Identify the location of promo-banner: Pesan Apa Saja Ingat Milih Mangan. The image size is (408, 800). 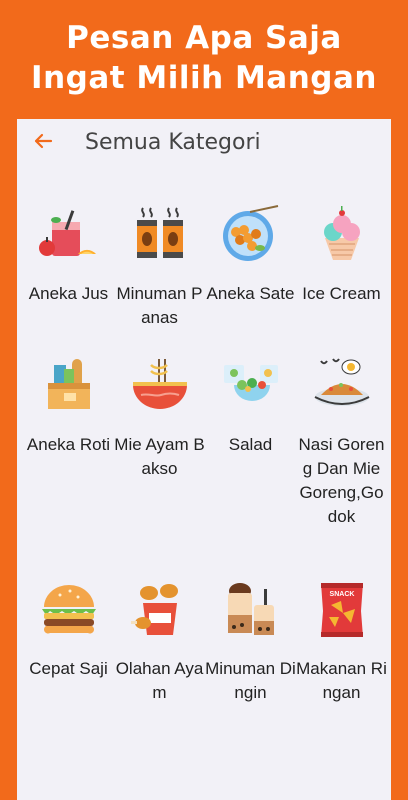
(204, 59).